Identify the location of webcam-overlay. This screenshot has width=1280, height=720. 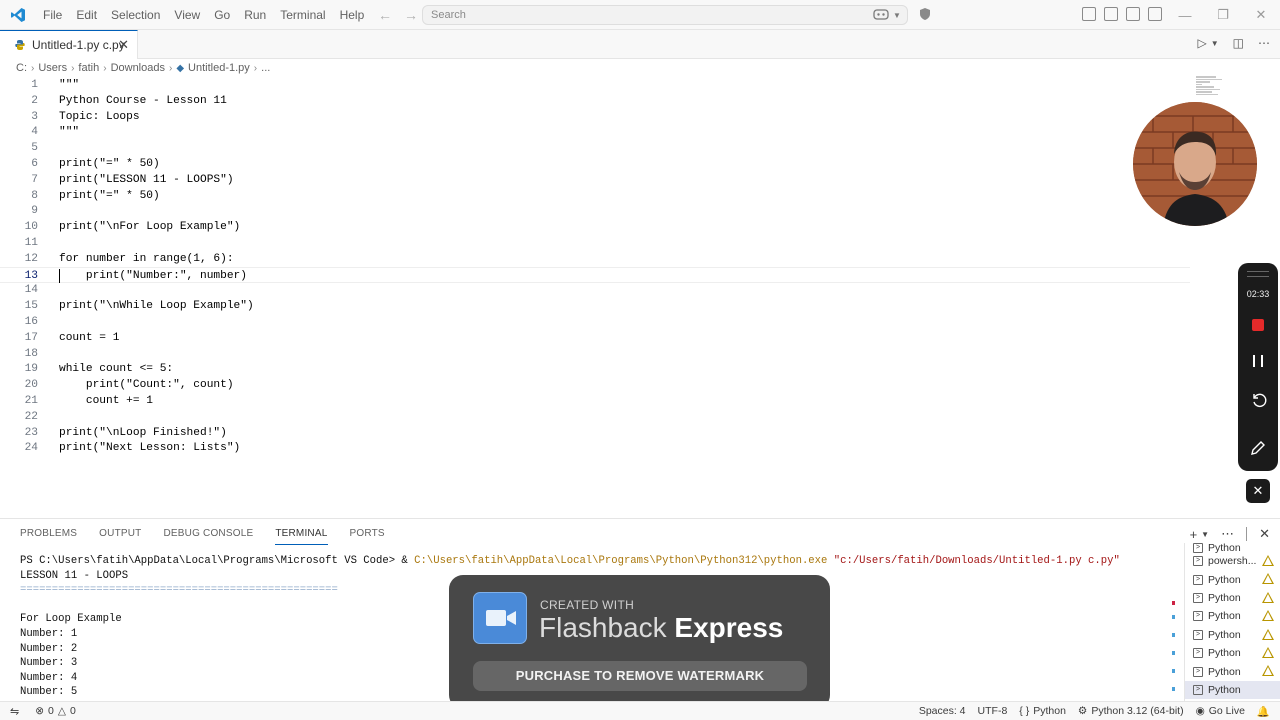
(1195, 164).